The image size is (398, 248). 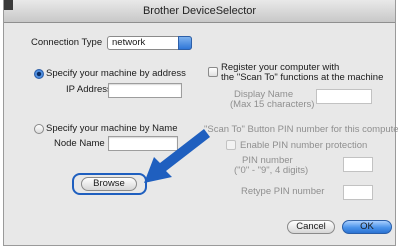 I want to click on pin-number-input, so click(x=358, y=164).